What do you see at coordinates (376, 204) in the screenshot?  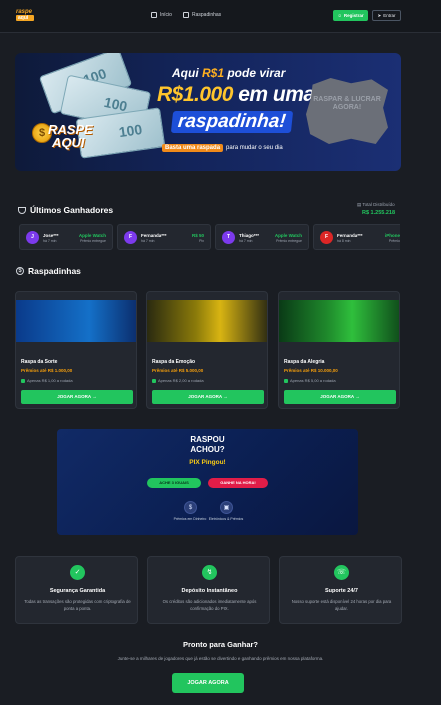 I see `total-distributed-label: ▤ Total Distribuído` at bounding box center [376, 204].